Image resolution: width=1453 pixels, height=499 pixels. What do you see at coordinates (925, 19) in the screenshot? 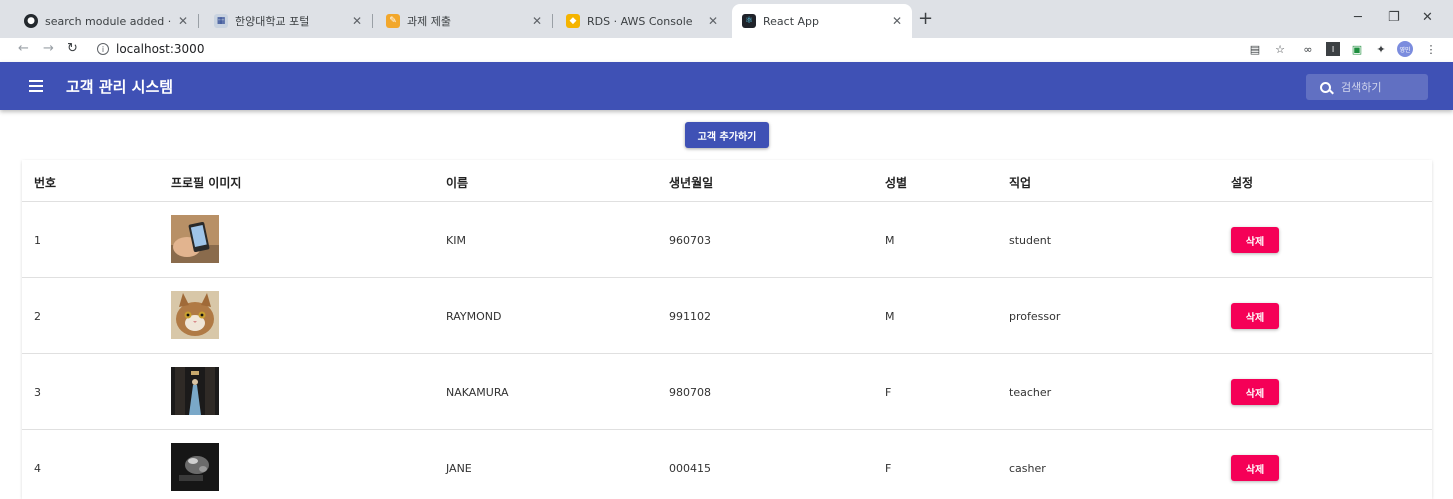
I see `new-tab-icon: +` at bounding box center [925, 19].